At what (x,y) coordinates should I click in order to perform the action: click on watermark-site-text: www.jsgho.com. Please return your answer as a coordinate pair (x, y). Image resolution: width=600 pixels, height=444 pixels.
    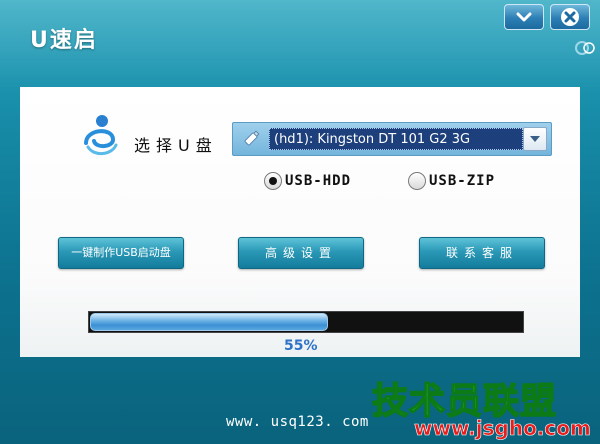
    Looking at the image, I should click on (502, 428).